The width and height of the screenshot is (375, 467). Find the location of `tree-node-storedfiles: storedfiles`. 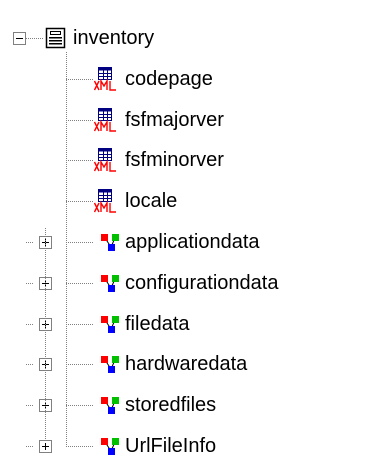

tree-node-storedfiles: storedfiles is located at coordinates (170, 405).